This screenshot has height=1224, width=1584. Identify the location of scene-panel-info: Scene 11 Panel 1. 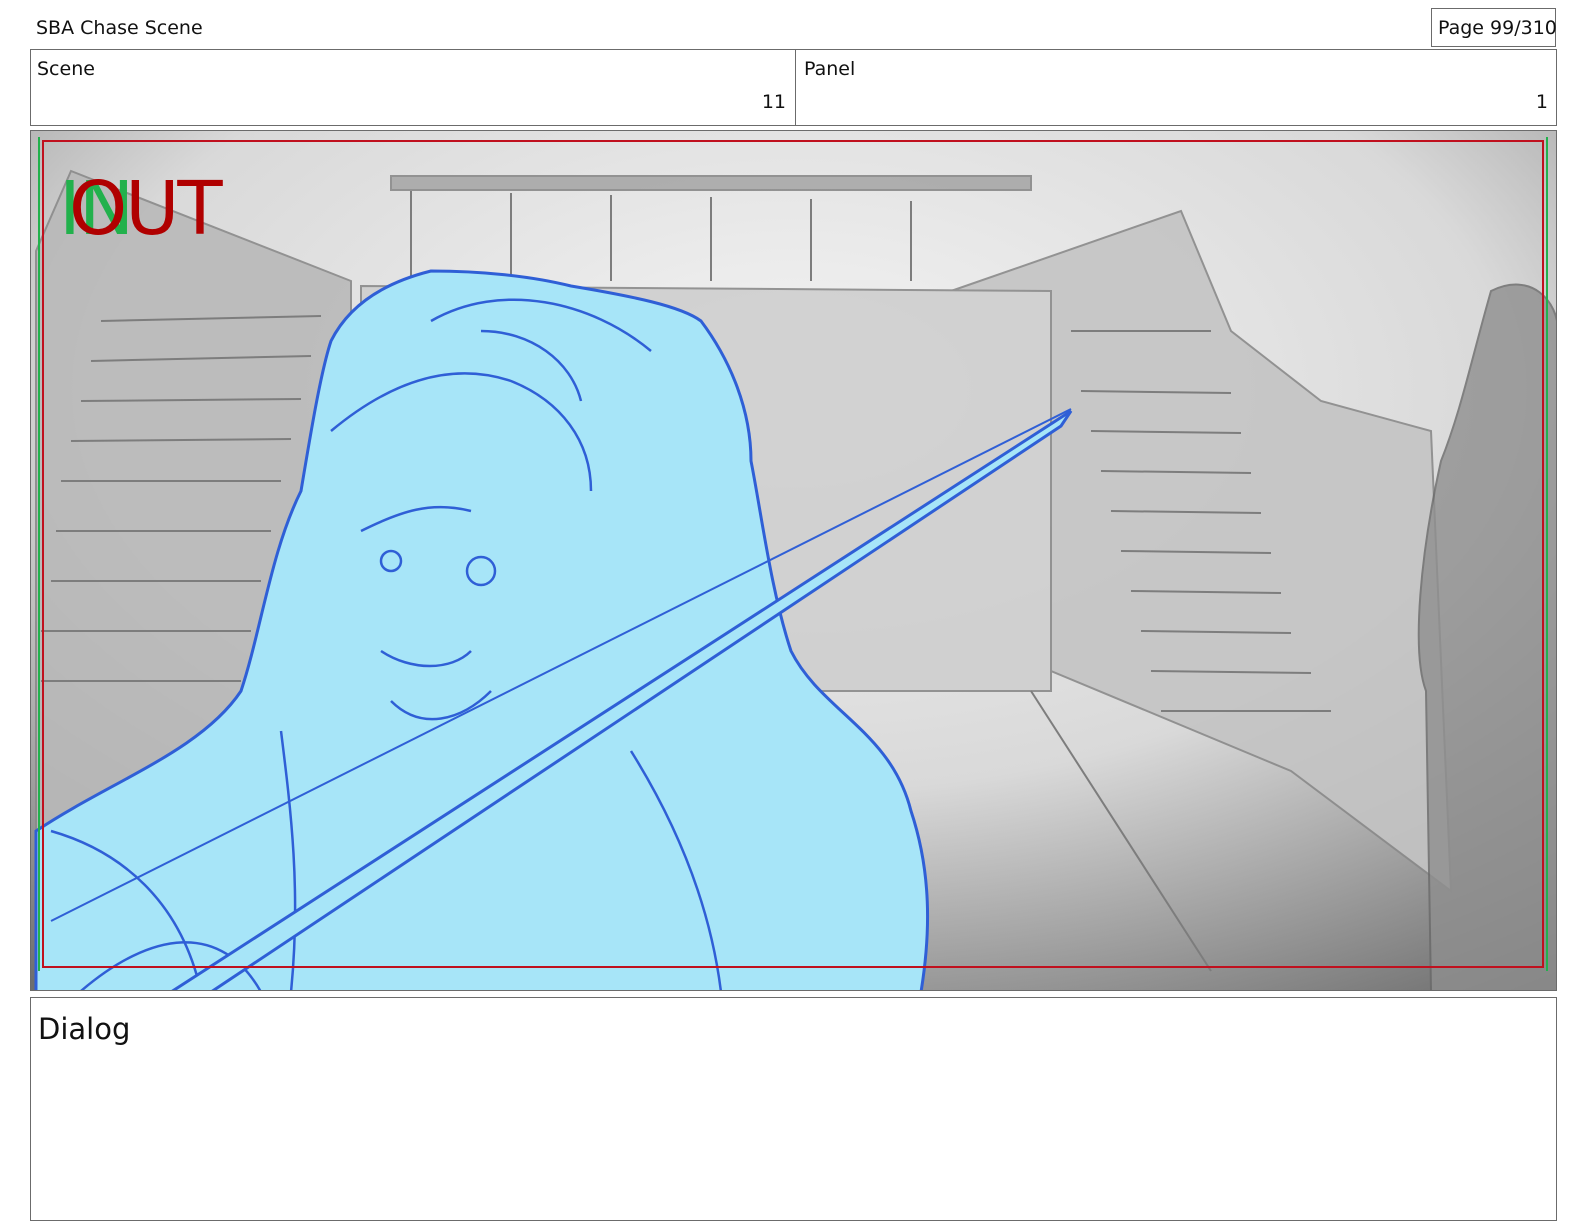
(793, 87).